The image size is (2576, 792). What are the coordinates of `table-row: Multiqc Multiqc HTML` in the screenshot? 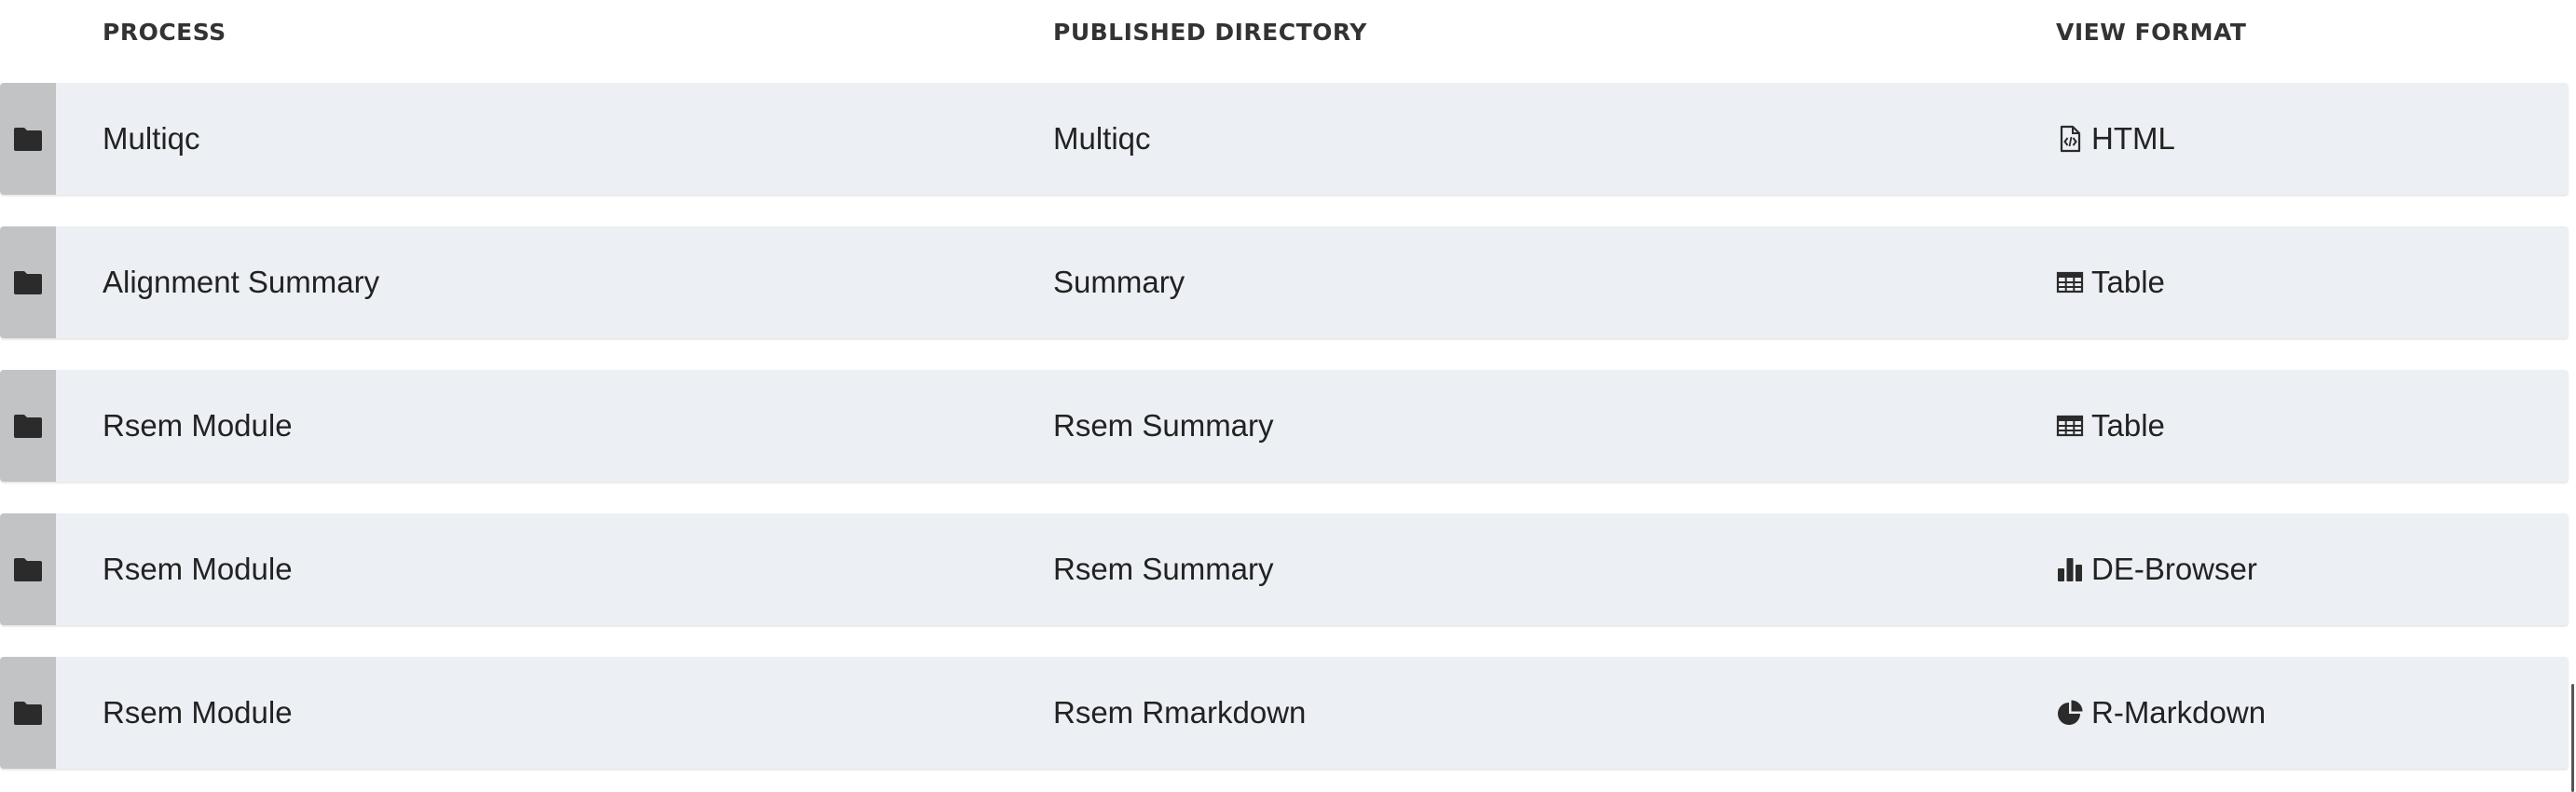 It's located at (1284, 139).